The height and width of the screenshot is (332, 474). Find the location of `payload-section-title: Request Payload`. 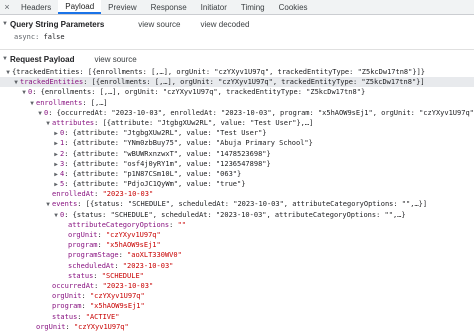

payload-section-title: Request Payload is located at coordinates (42, 59).